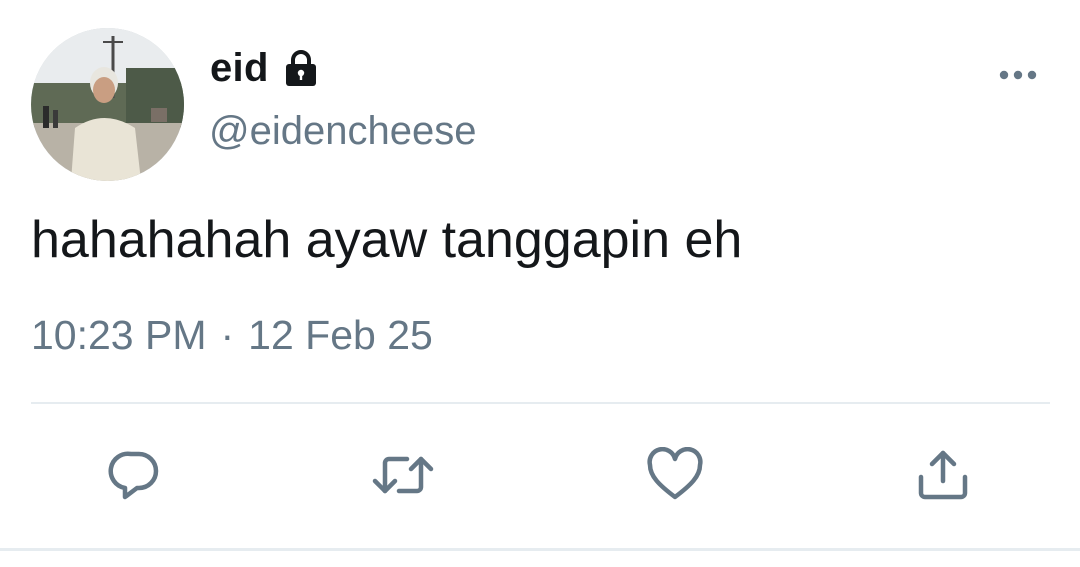 The image size is (1080, 567). I want to click on share-icon, so click(943, 475).